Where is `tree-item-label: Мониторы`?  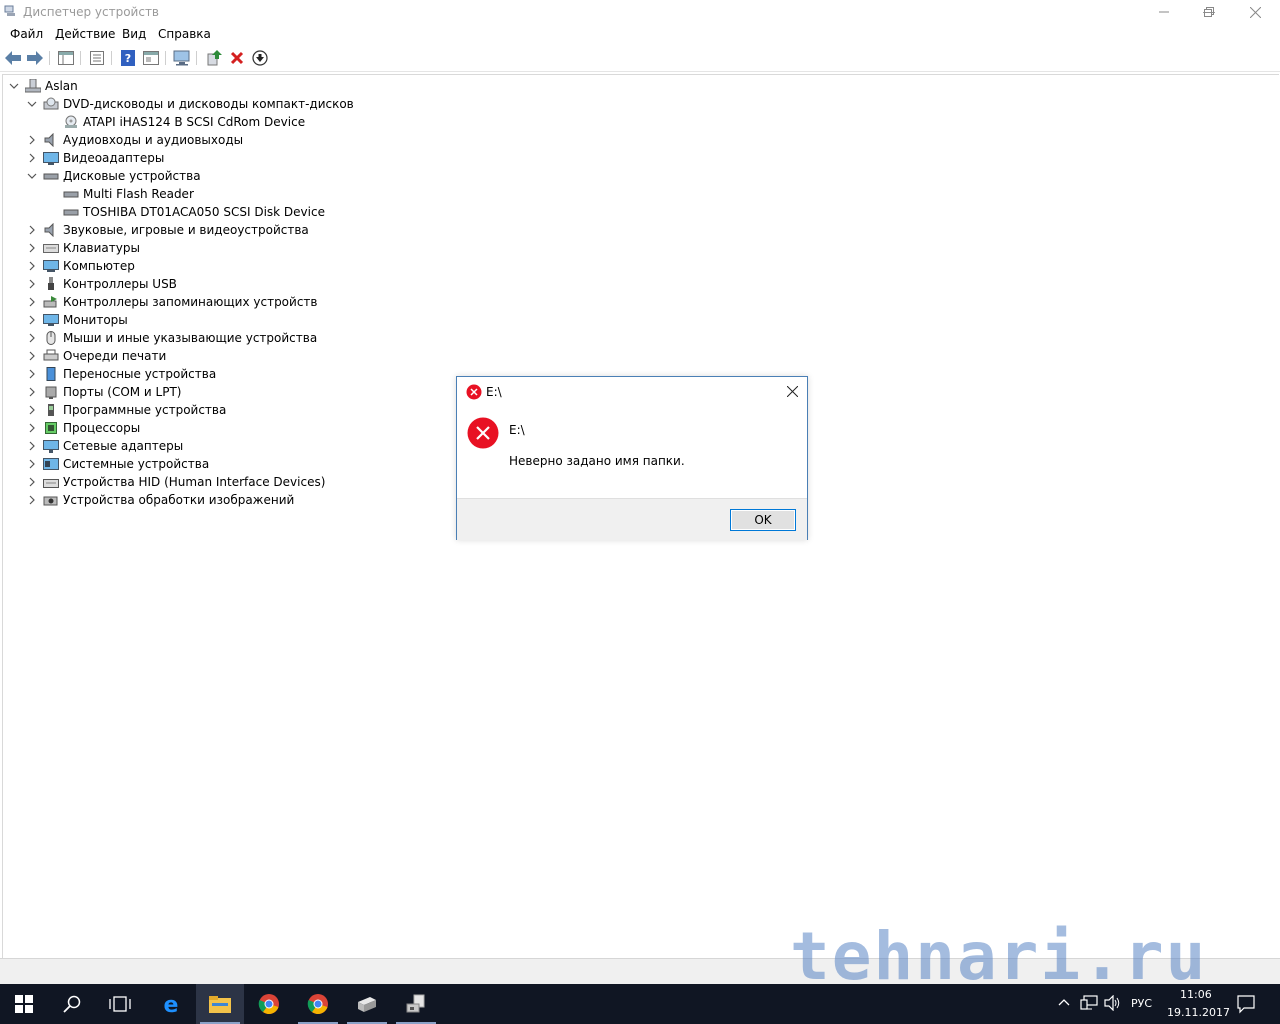
tree-item-label: Мониторы is located at coordinates (95, 320).